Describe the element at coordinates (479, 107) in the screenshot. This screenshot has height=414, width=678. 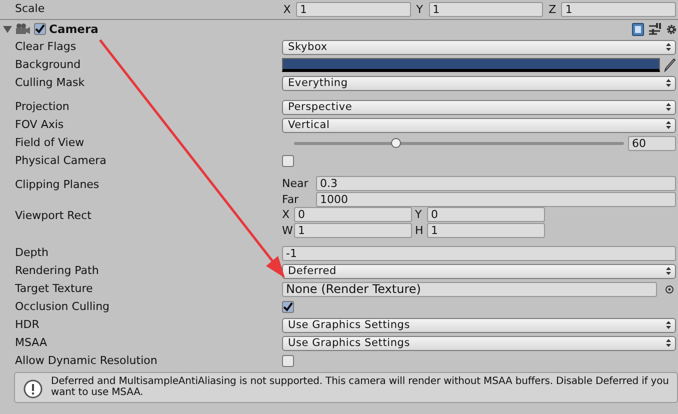
I see `dropdown: Perspective` at that location.